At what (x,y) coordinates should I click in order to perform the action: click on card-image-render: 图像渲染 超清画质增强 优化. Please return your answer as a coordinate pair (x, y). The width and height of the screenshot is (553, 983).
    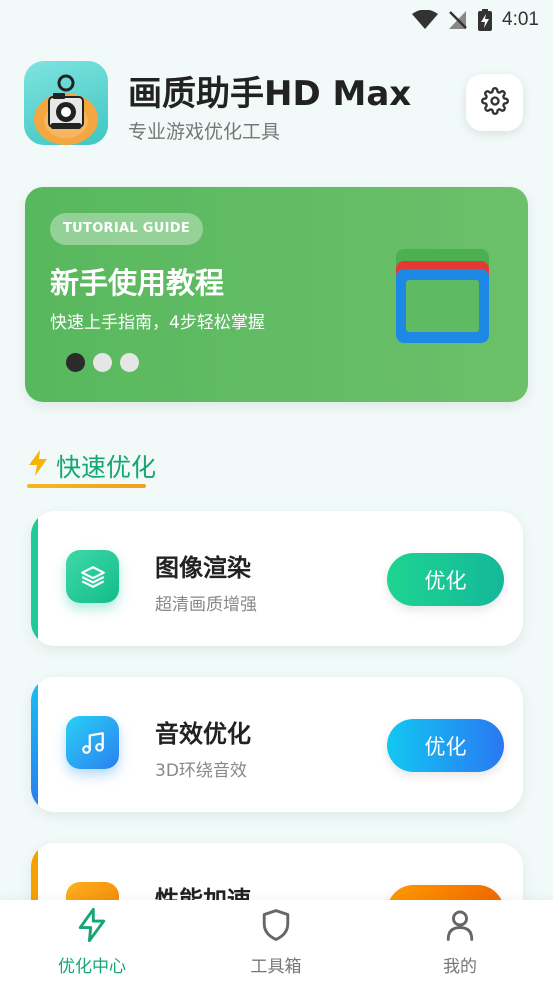
    Looking at the image, I should click on (277, 578).